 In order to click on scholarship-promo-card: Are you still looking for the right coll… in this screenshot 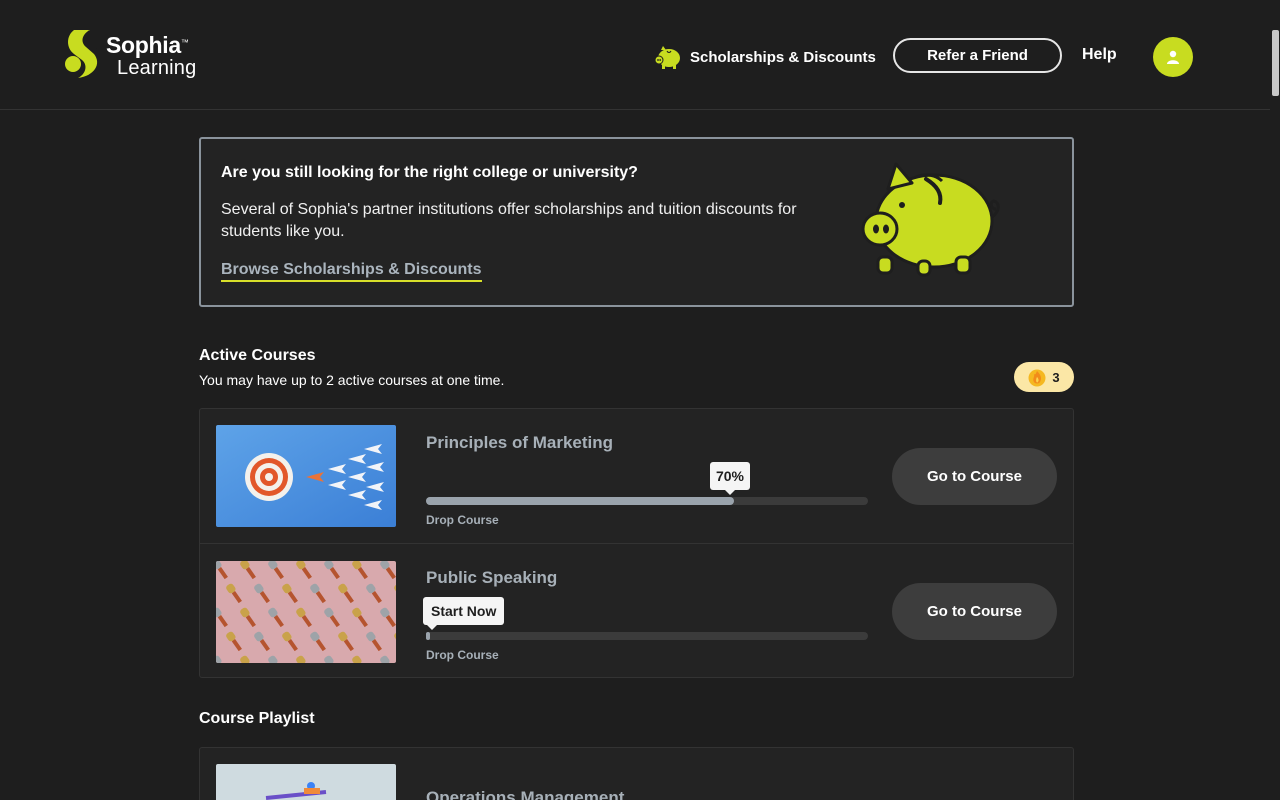, I will do `click(636, 222)`.